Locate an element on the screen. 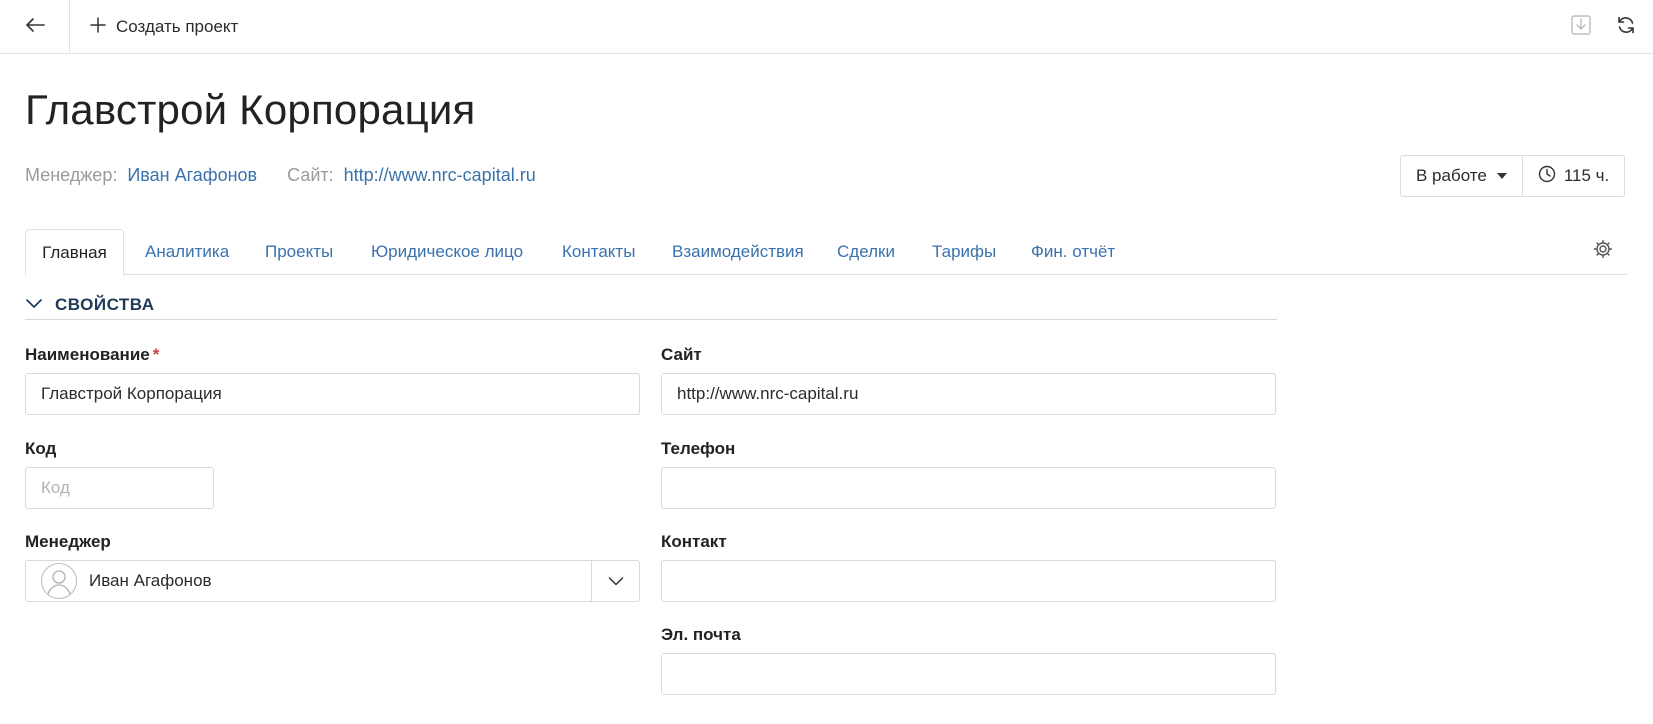  tab-fin-report: Фин. отчёт is located at coordinates (1073, 252).